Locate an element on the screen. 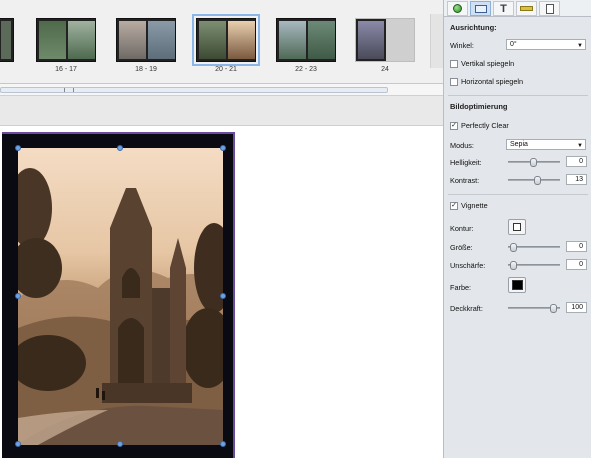 The width and height of the screenshot is (591, 458). groesse-slider-knob is located at coordinates (513, 247).